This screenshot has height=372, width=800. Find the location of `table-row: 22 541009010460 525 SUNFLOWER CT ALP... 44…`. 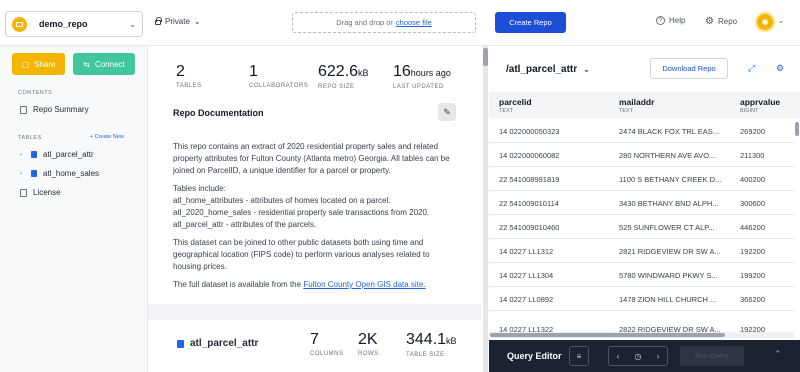

table-row: 22 541009010460 525 SUNFLOWER CT ALP... 44… is located at coordinates (641, 227).